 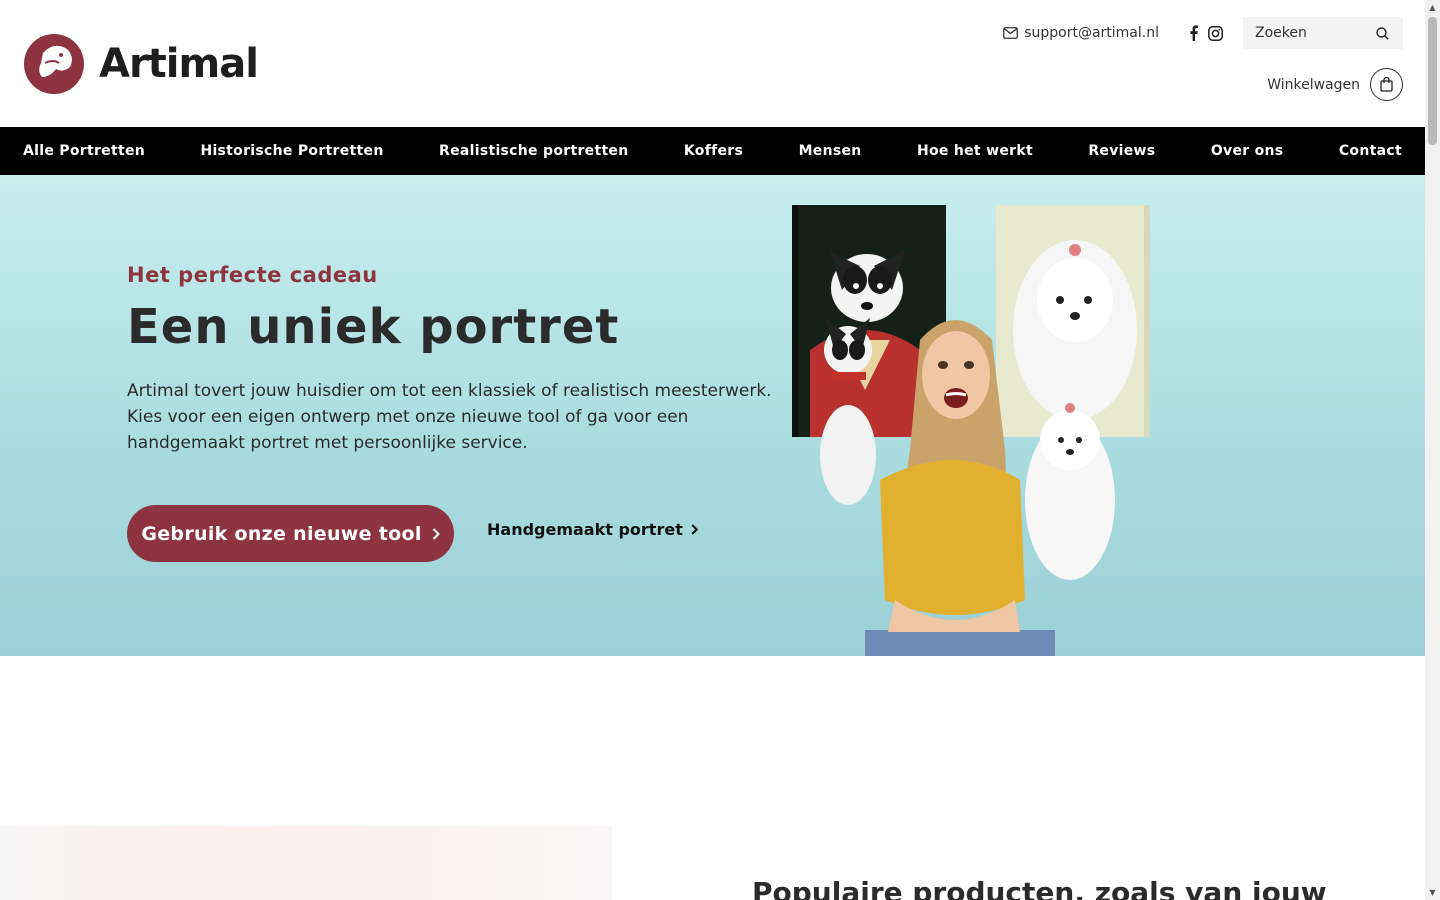 What do you see at coordinates (1432, 81) in the screenshot?
I see `scrollbar-thumb` at bounding box center [1432, 81].